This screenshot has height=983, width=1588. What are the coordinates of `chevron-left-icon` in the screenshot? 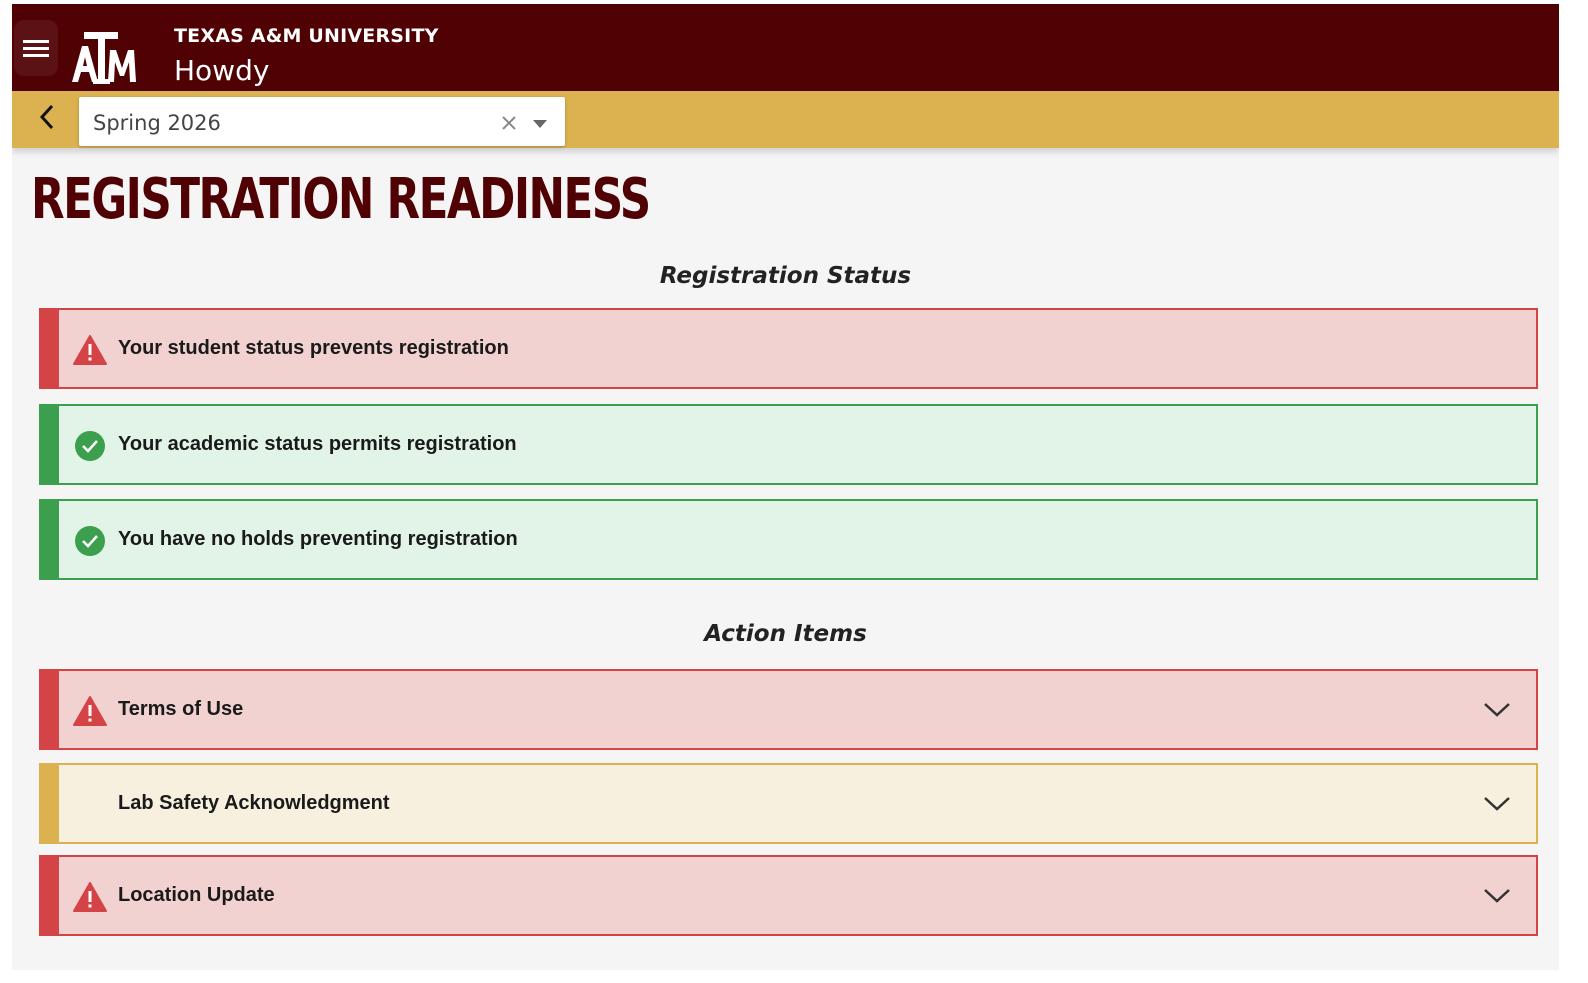 It's located at (46, 117).